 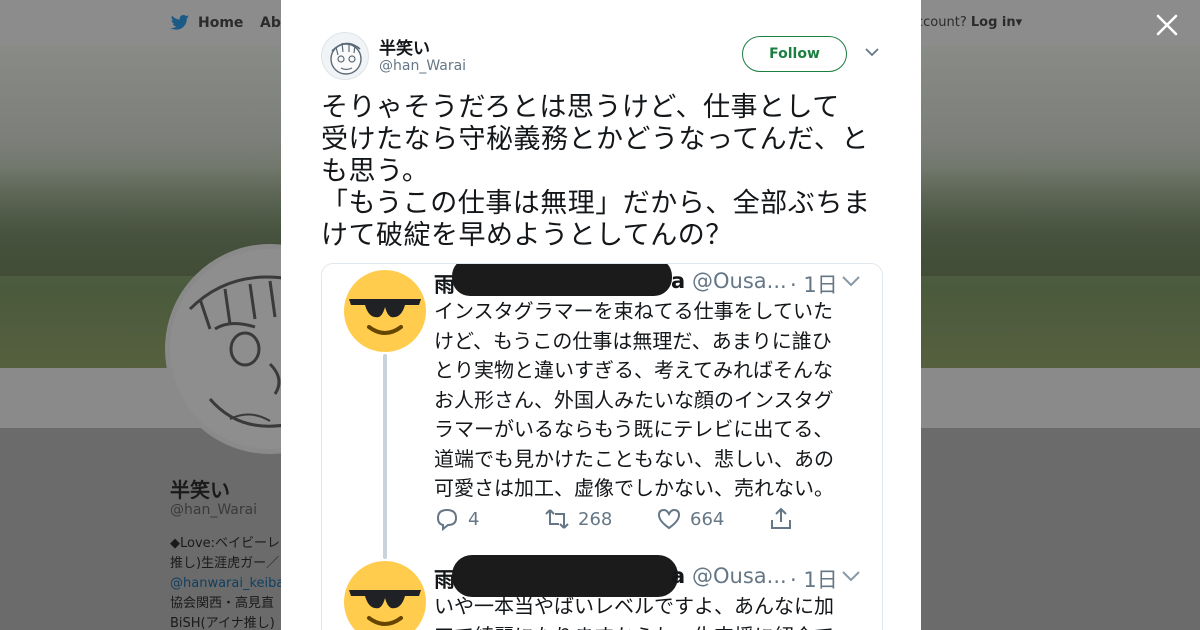 What do you see at coordinates (1167, 25) in the screenshot?
I see `close-icon` at bounding box center [1167, 25].